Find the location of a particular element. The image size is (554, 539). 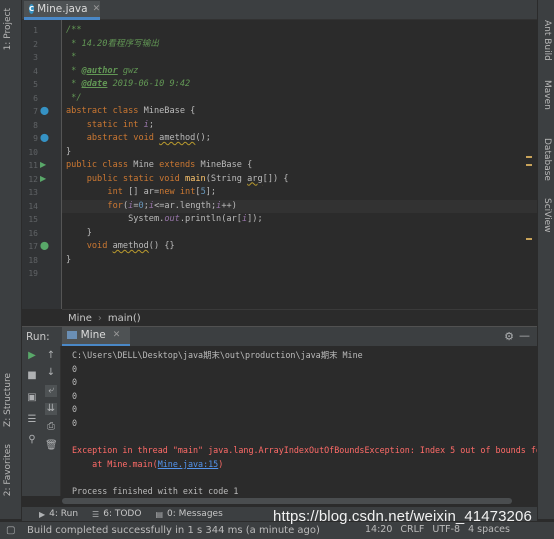

bottom-tab-label: 6: TODO is located at coordinates (122, 514).